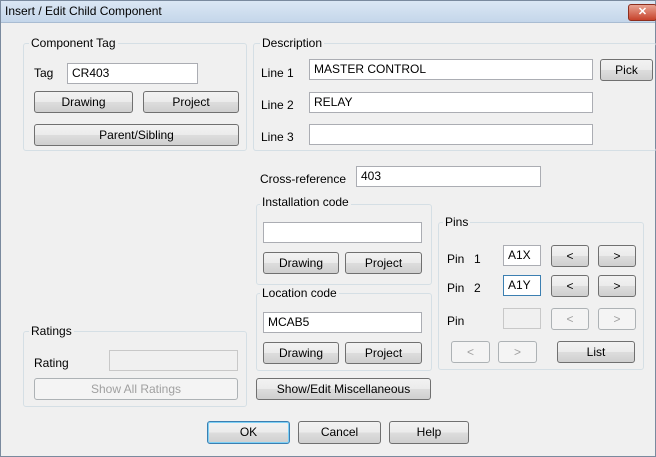 This screenshot has width=656, height=457. I want to click on line2-input: RELAY, so click(451, 102).